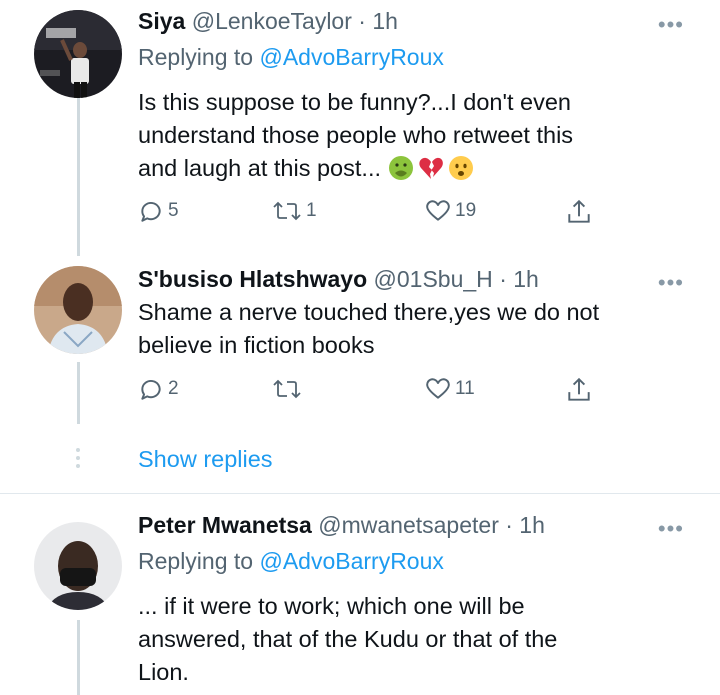  I want to click on like-button: 19, so click(450, 211).